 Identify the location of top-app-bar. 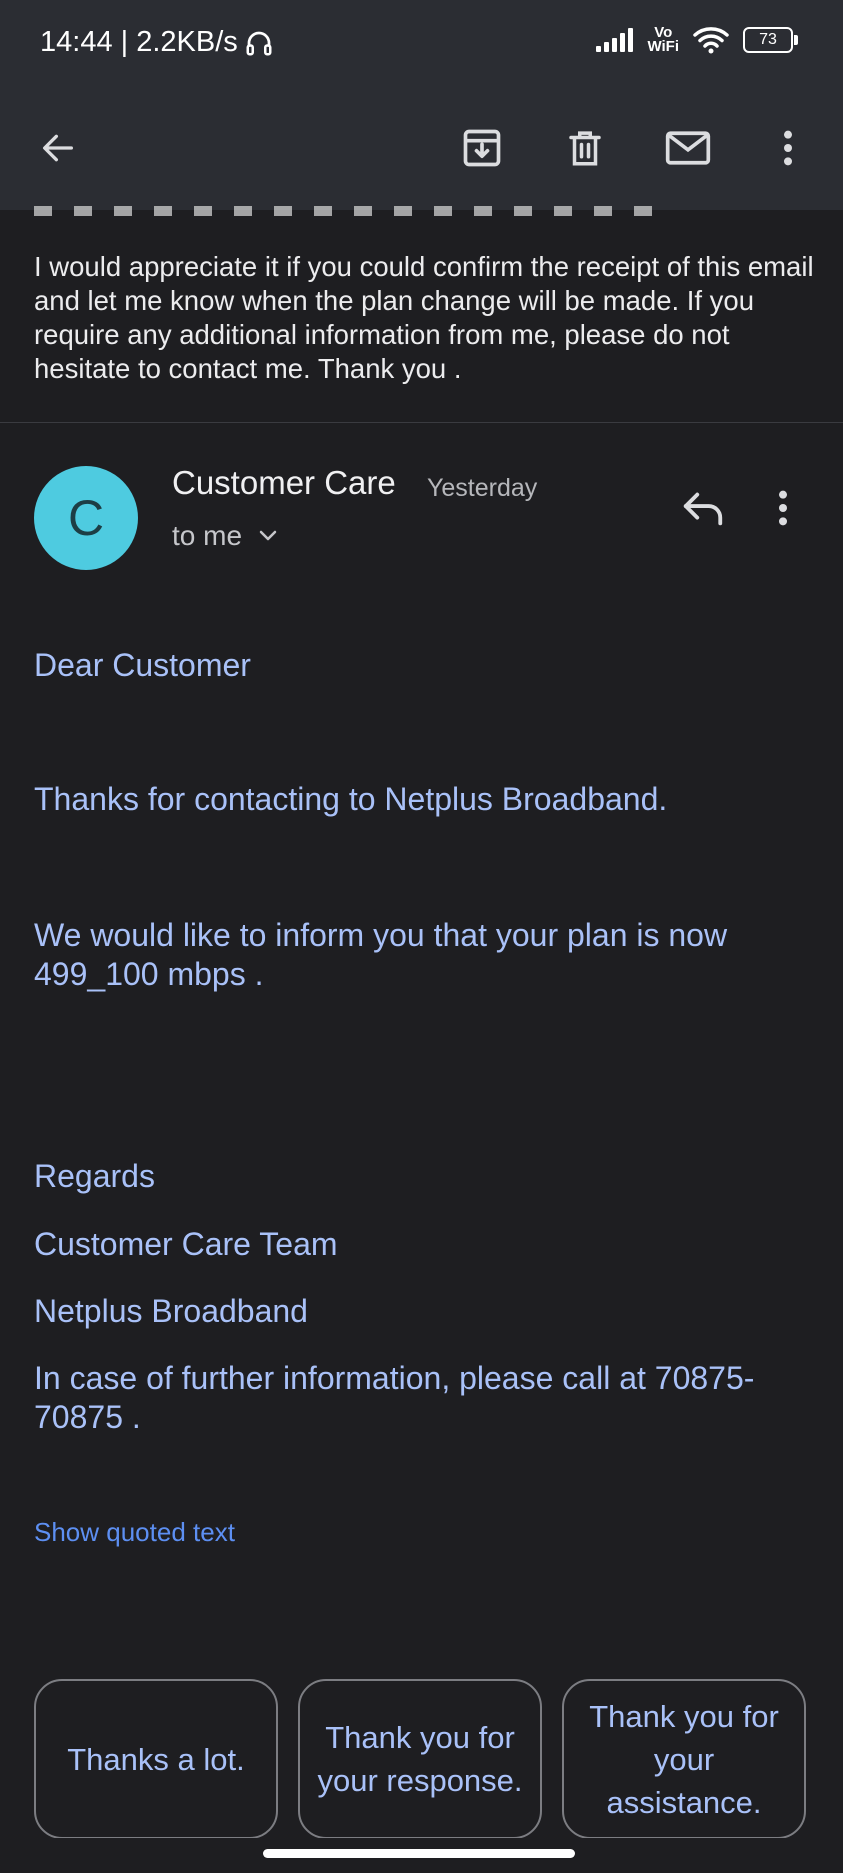
(421, 150).